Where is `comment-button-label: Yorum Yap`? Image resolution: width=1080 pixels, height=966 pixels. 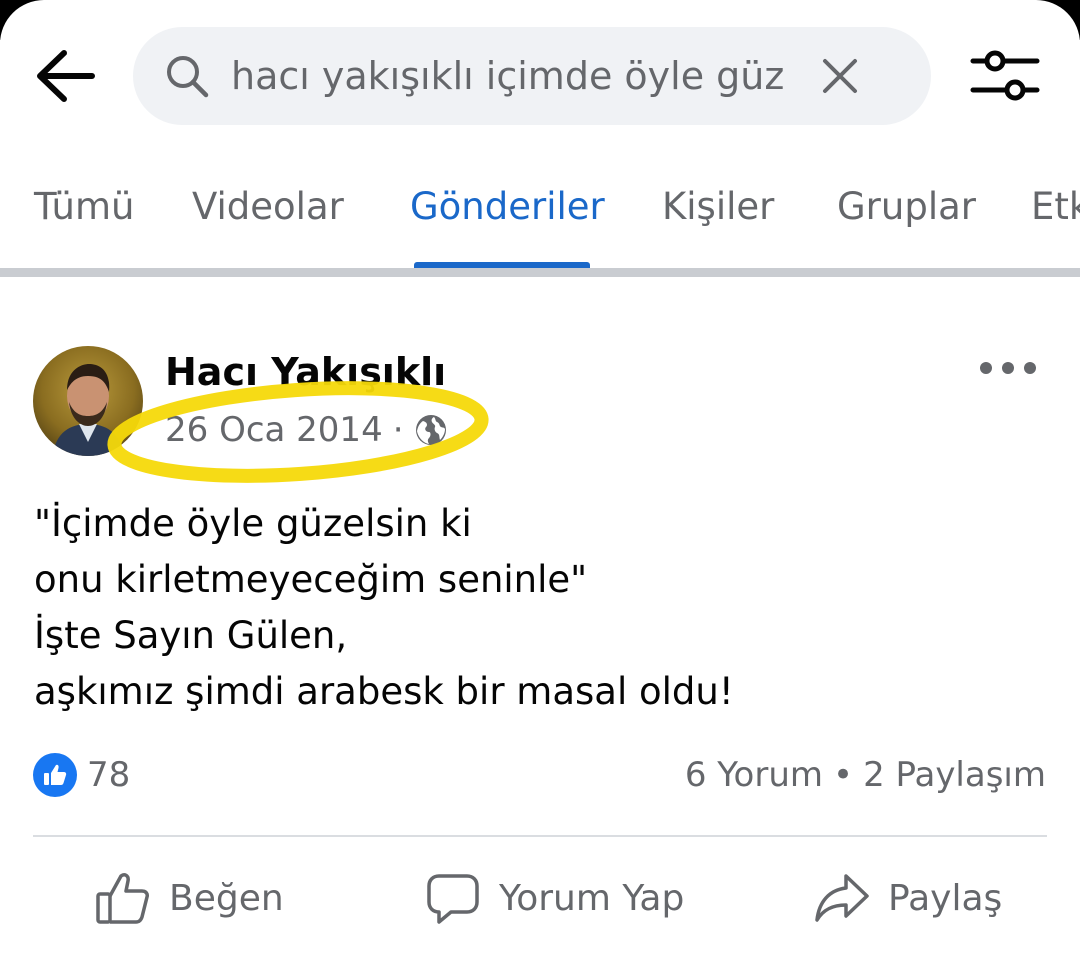
comment-button-label: Yorum Yap is located at coordinates (592, 898).